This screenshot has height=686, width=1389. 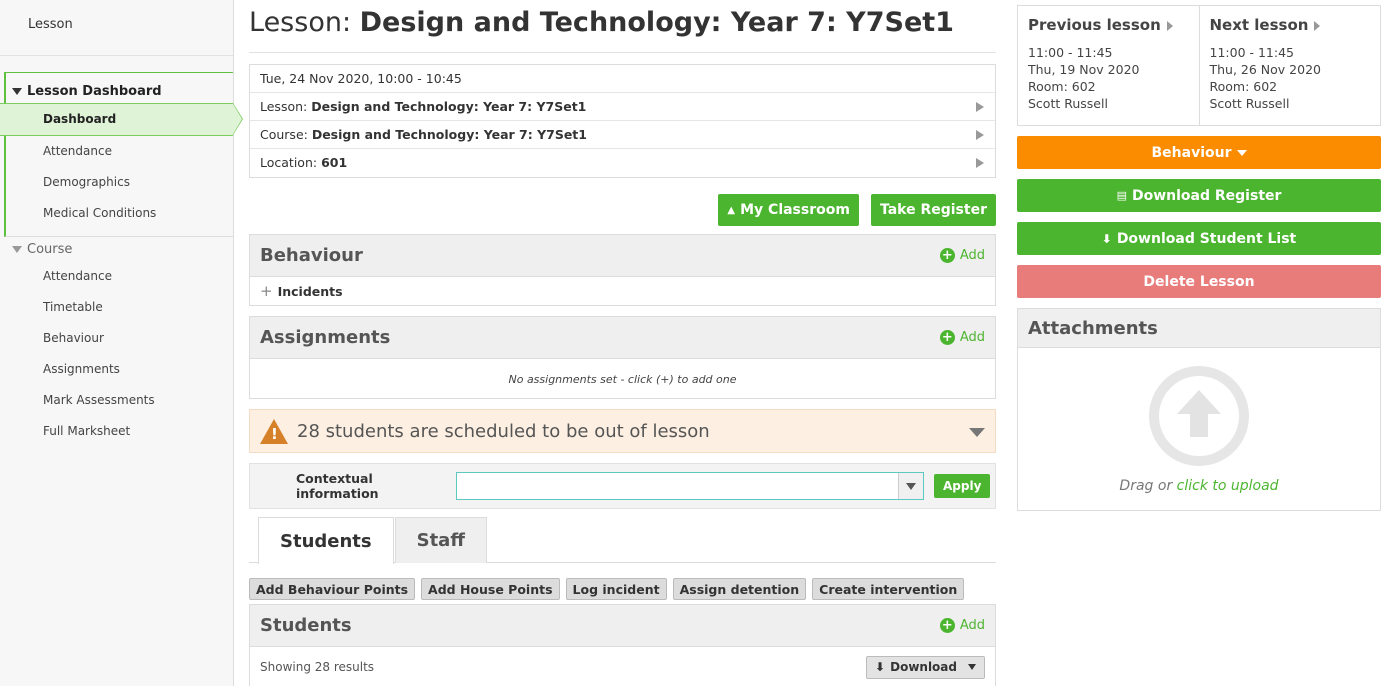 What do you see at coordinates (1121, 195) in the screenshot?
I see `file-pdf-icon: ▤` at bounding box center [1121, 195].